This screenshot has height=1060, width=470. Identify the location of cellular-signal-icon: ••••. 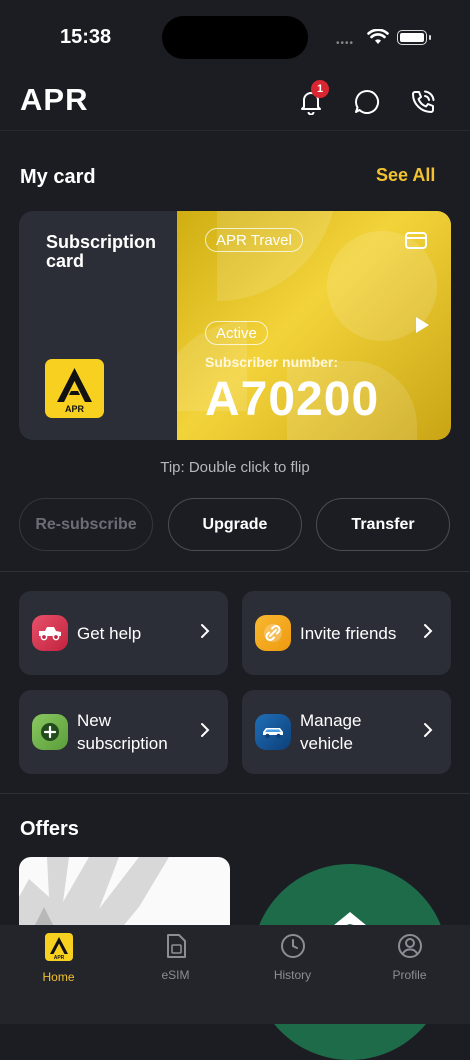
(345, 43).